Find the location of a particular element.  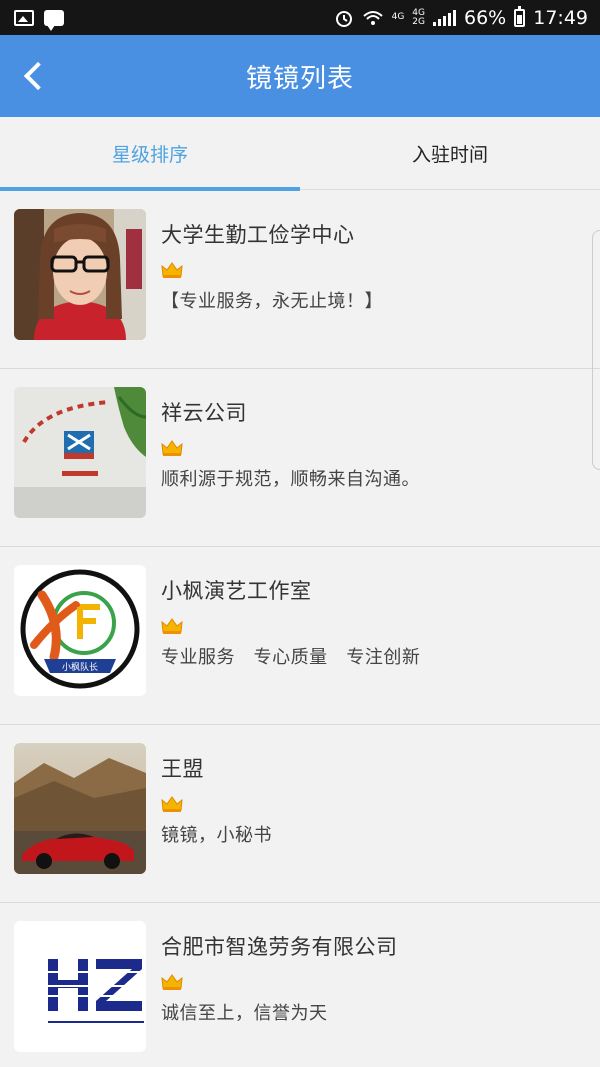

tab-join-time: 入驻时间 is located at coordinates (450, 153).